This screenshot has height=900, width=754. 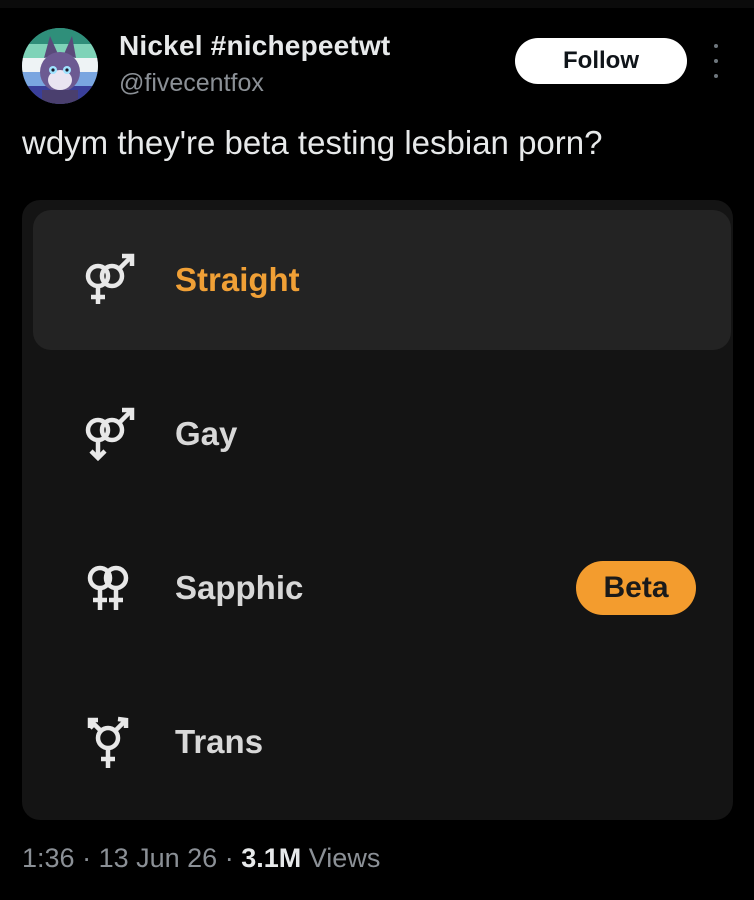 What do you see at coordinates (254, 46) in the screenshot?
I see `author-display-name: Nickel #nichepeetwt` at bounding box center [254, 46].